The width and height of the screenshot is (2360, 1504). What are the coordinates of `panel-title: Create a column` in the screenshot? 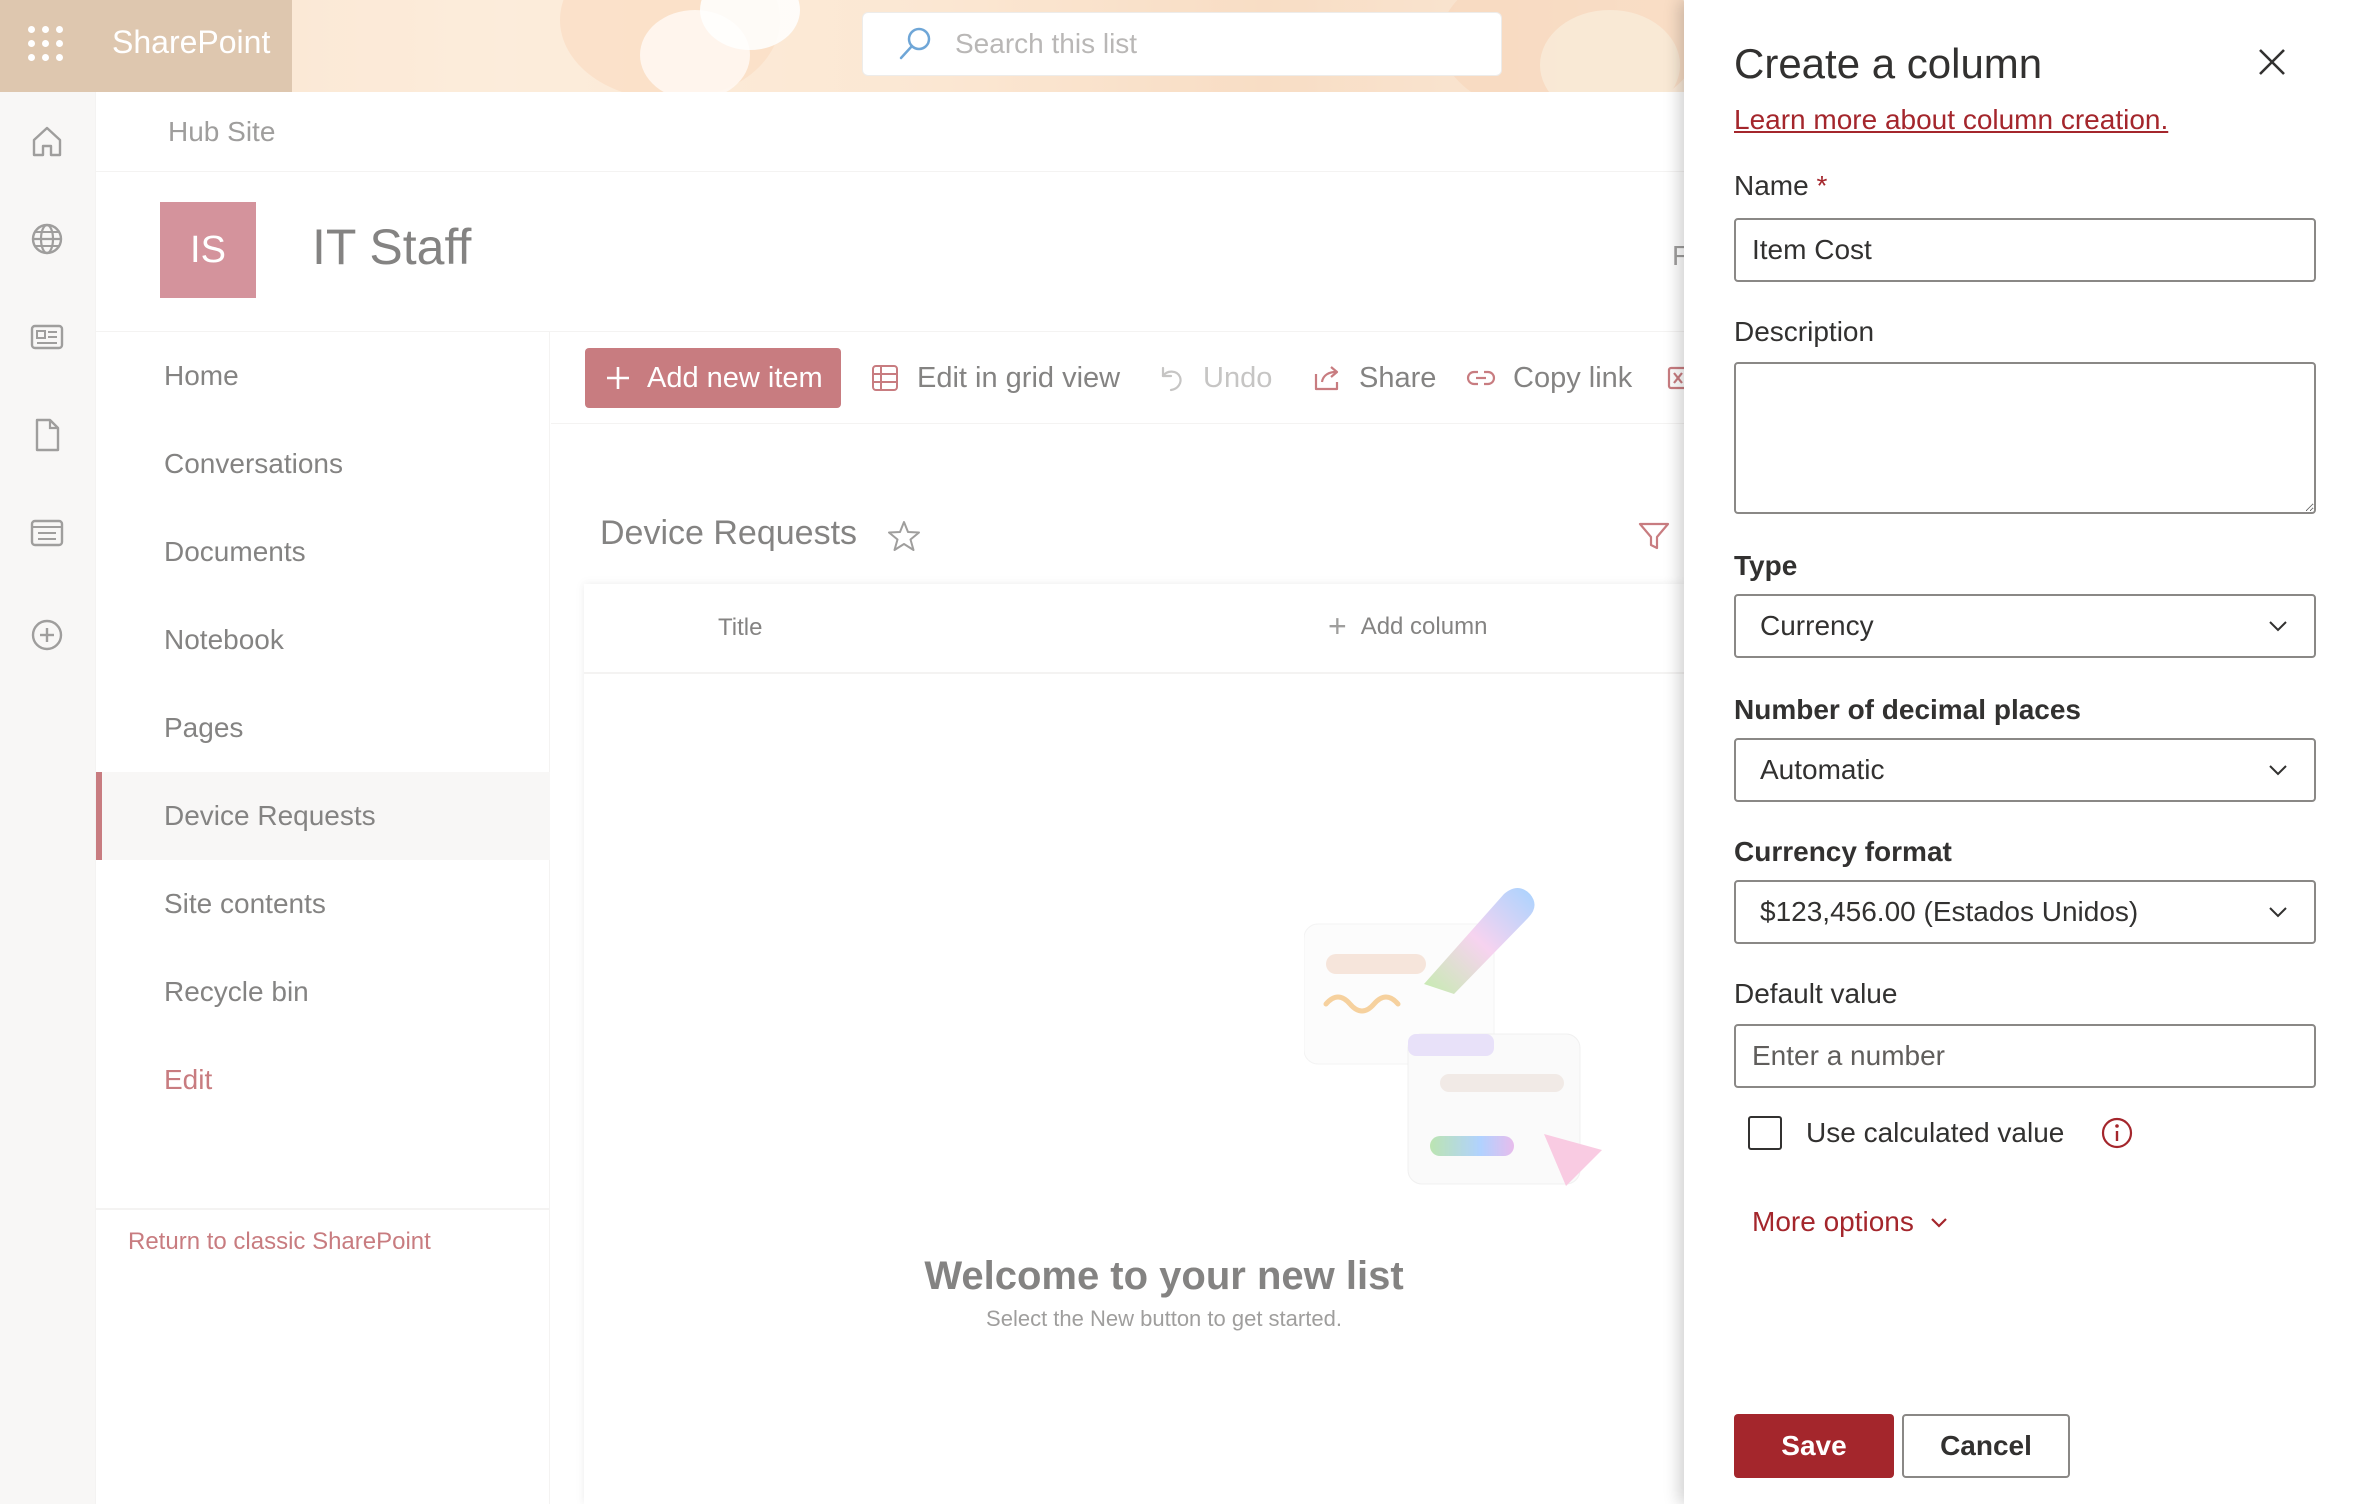 It's located at (1888, 63).